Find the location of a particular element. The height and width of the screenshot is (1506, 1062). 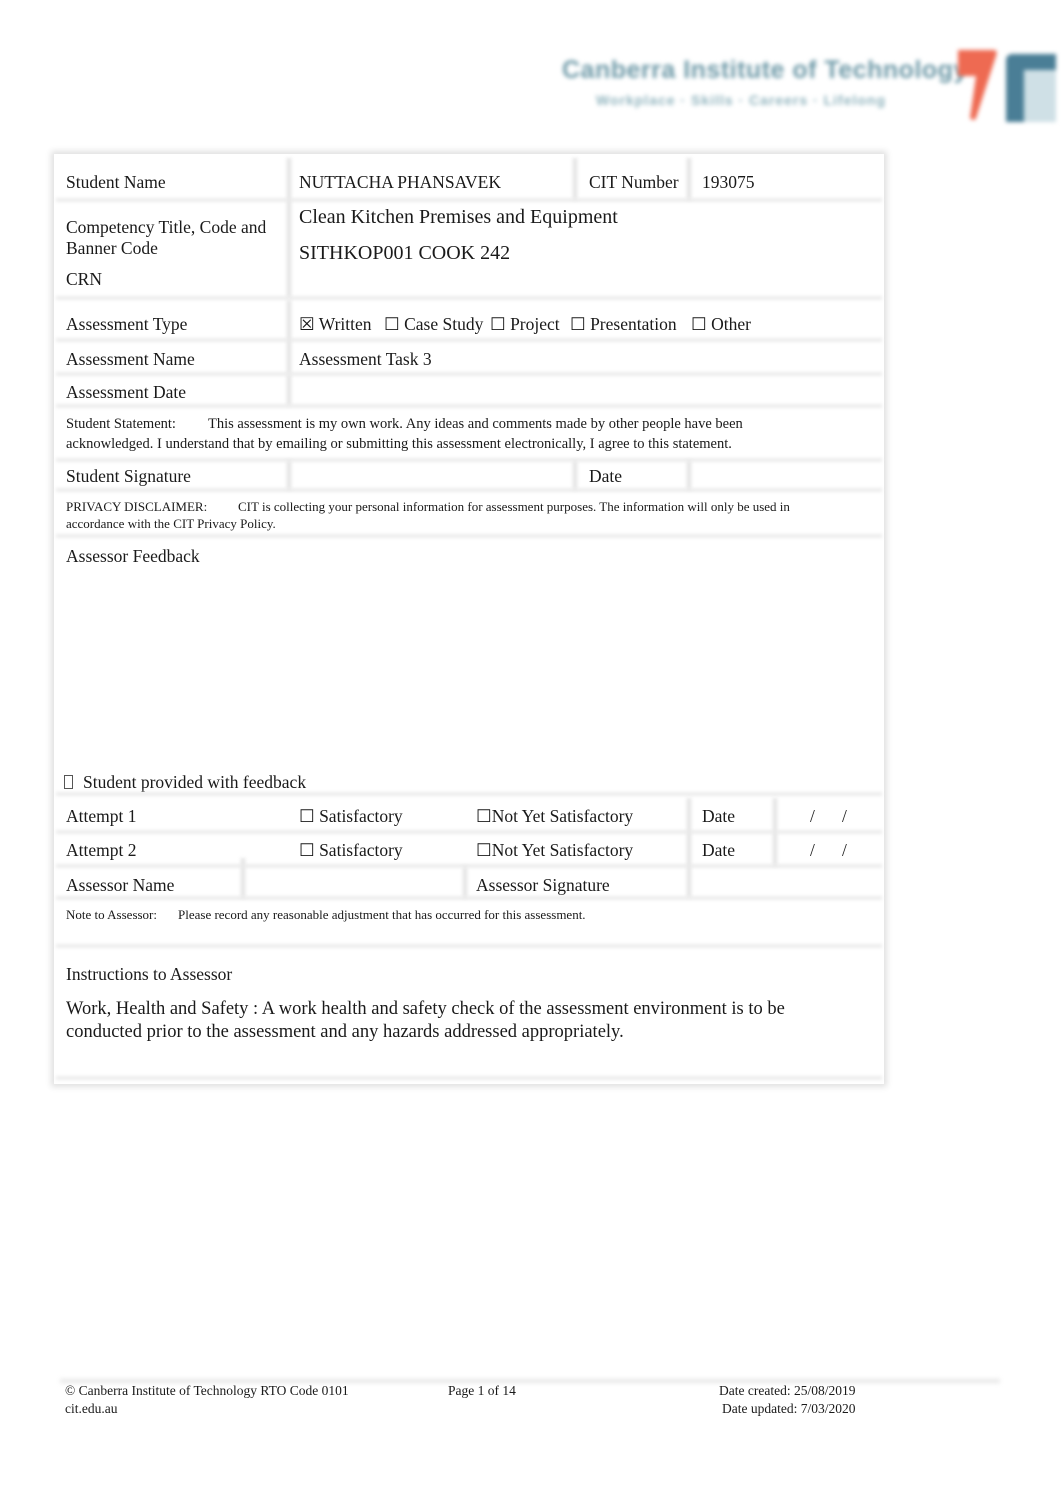

row-assessment-name: Assessment Name Assessment Task 3 is located at coordinates (469, 357).